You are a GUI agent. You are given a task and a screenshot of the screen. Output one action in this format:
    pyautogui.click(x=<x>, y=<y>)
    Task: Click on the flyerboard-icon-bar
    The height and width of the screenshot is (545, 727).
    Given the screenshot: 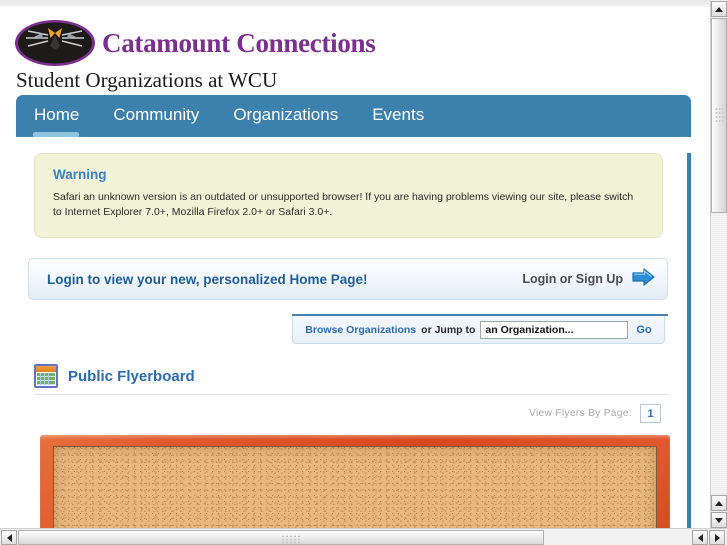 What is the action you would take?
    pyautogui.click(x=46, y=369)
    